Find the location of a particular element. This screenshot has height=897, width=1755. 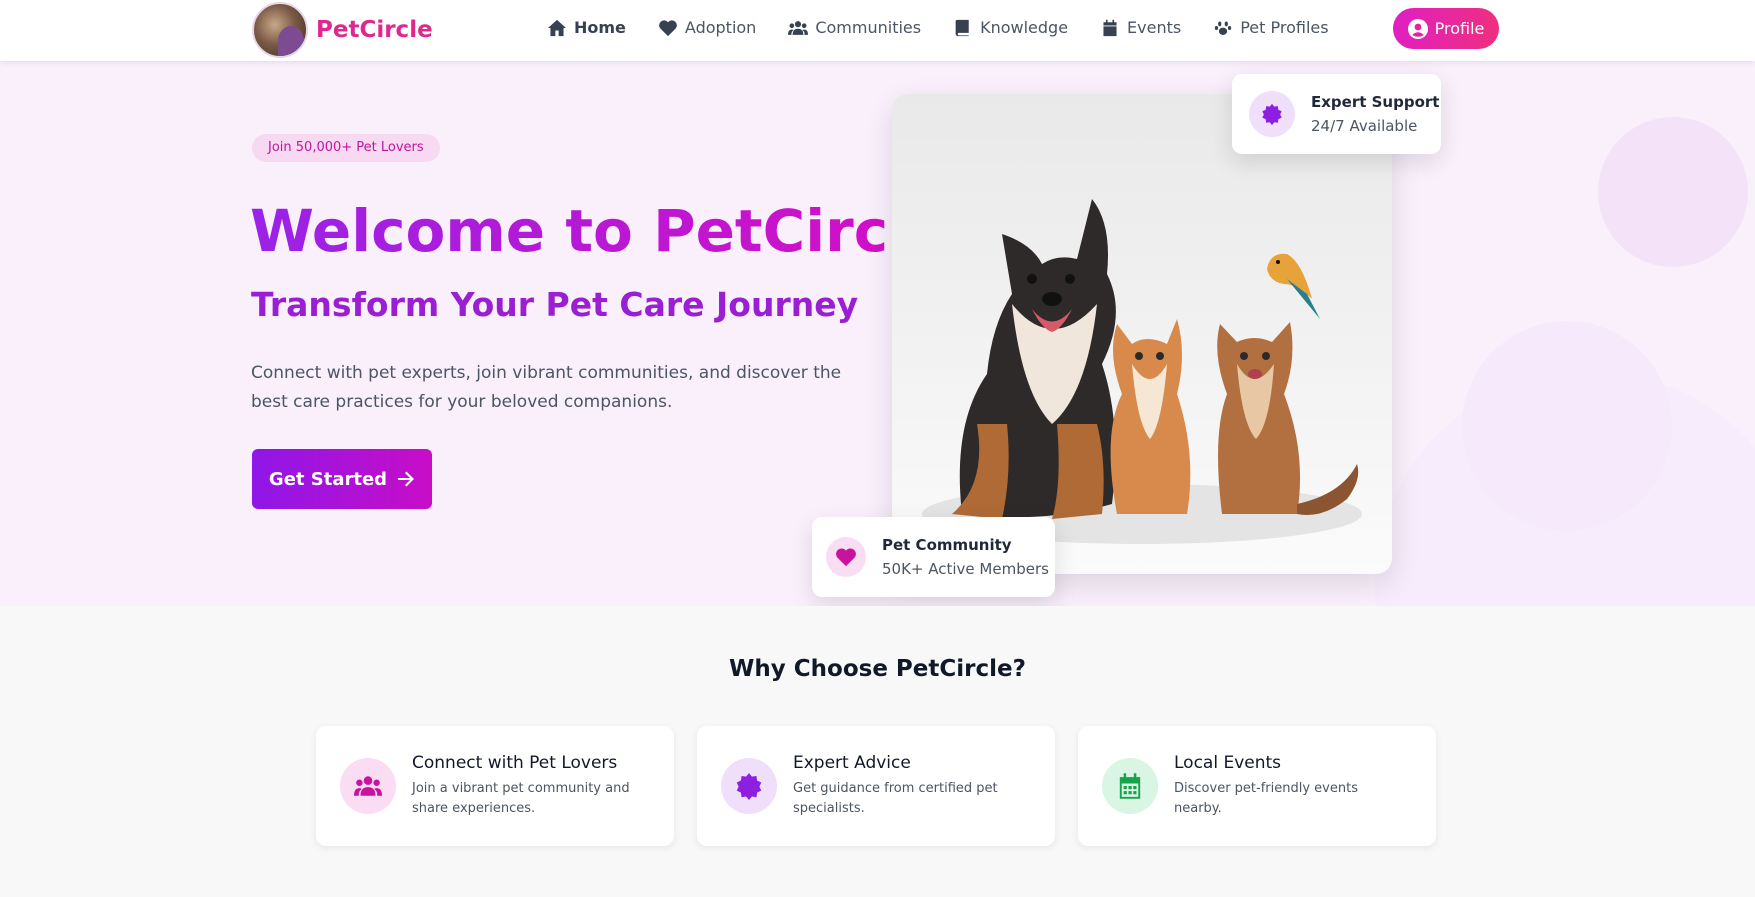

nav-item-label: Adoption is located at coordinates (720, 27).